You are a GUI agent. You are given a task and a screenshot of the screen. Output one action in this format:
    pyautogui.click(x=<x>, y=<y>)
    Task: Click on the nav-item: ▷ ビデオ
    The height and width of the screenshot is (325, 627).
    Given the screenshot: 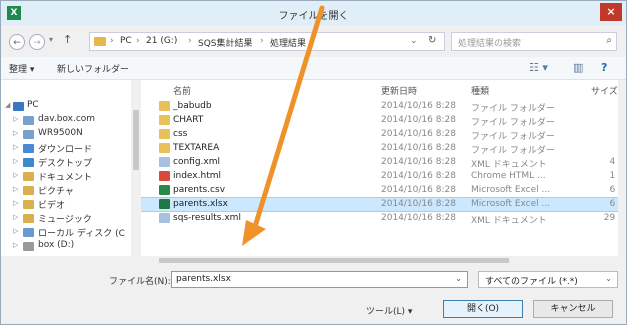 What is the action you would take?
    pyautogui.click(x=71, y=205)
    